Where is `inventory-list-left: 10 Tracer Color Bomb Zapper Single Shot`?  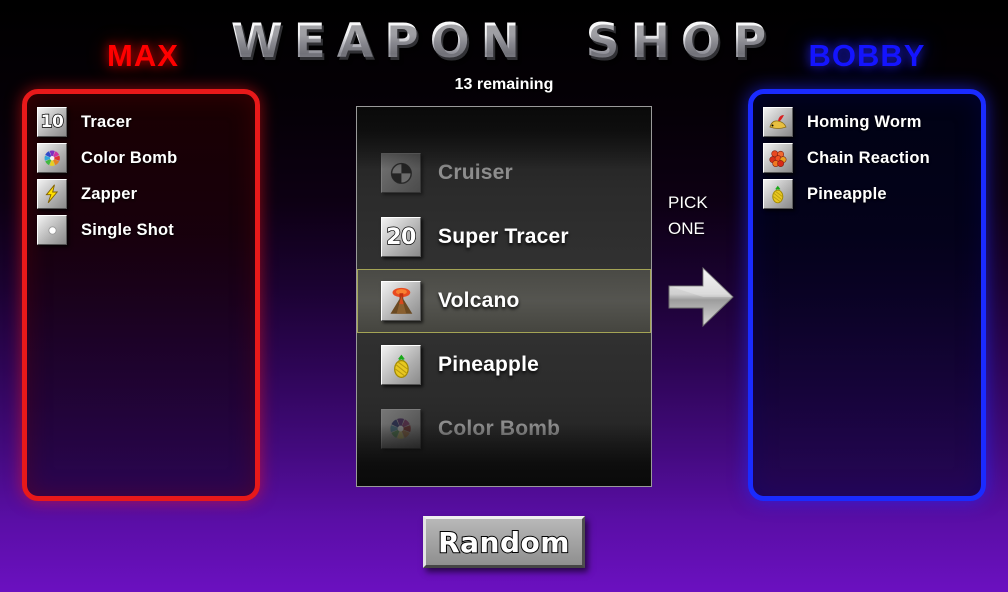 inventory-list-left: 10 Tracer Color Bomb Zapper Single Shot is located at coordinates (141, 171).